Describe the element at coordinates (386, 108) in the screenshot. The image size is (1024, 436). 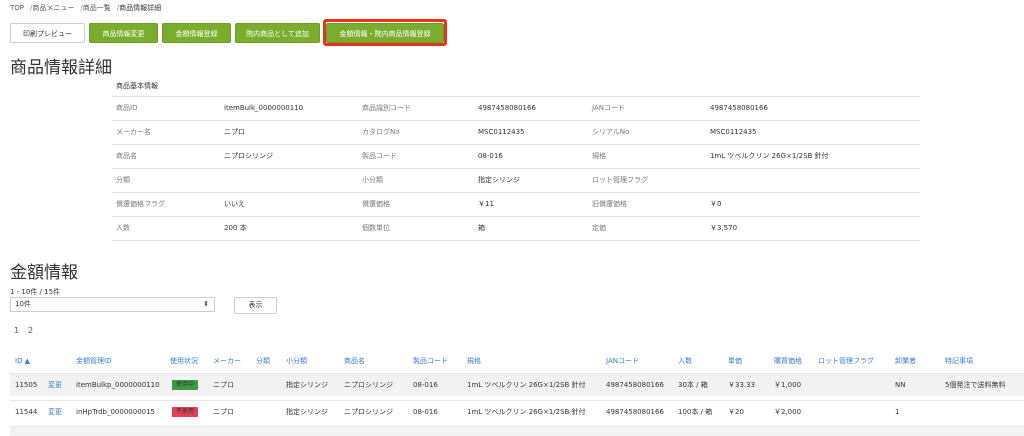
I see `info-label: 商品識別コード` at that location.